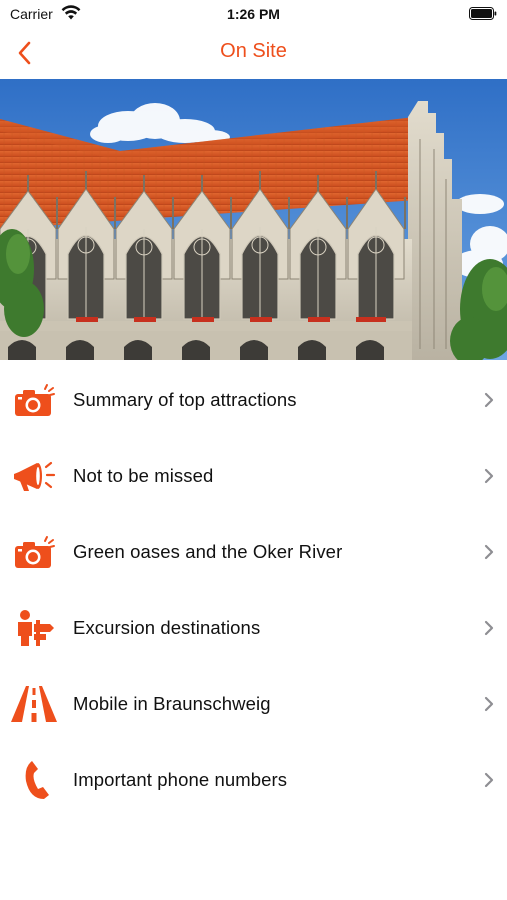 This screenshot has width=507, height=900. Describe the element at coordinates (483, 13) in the screenshot. I see `battery-icon` at that location.